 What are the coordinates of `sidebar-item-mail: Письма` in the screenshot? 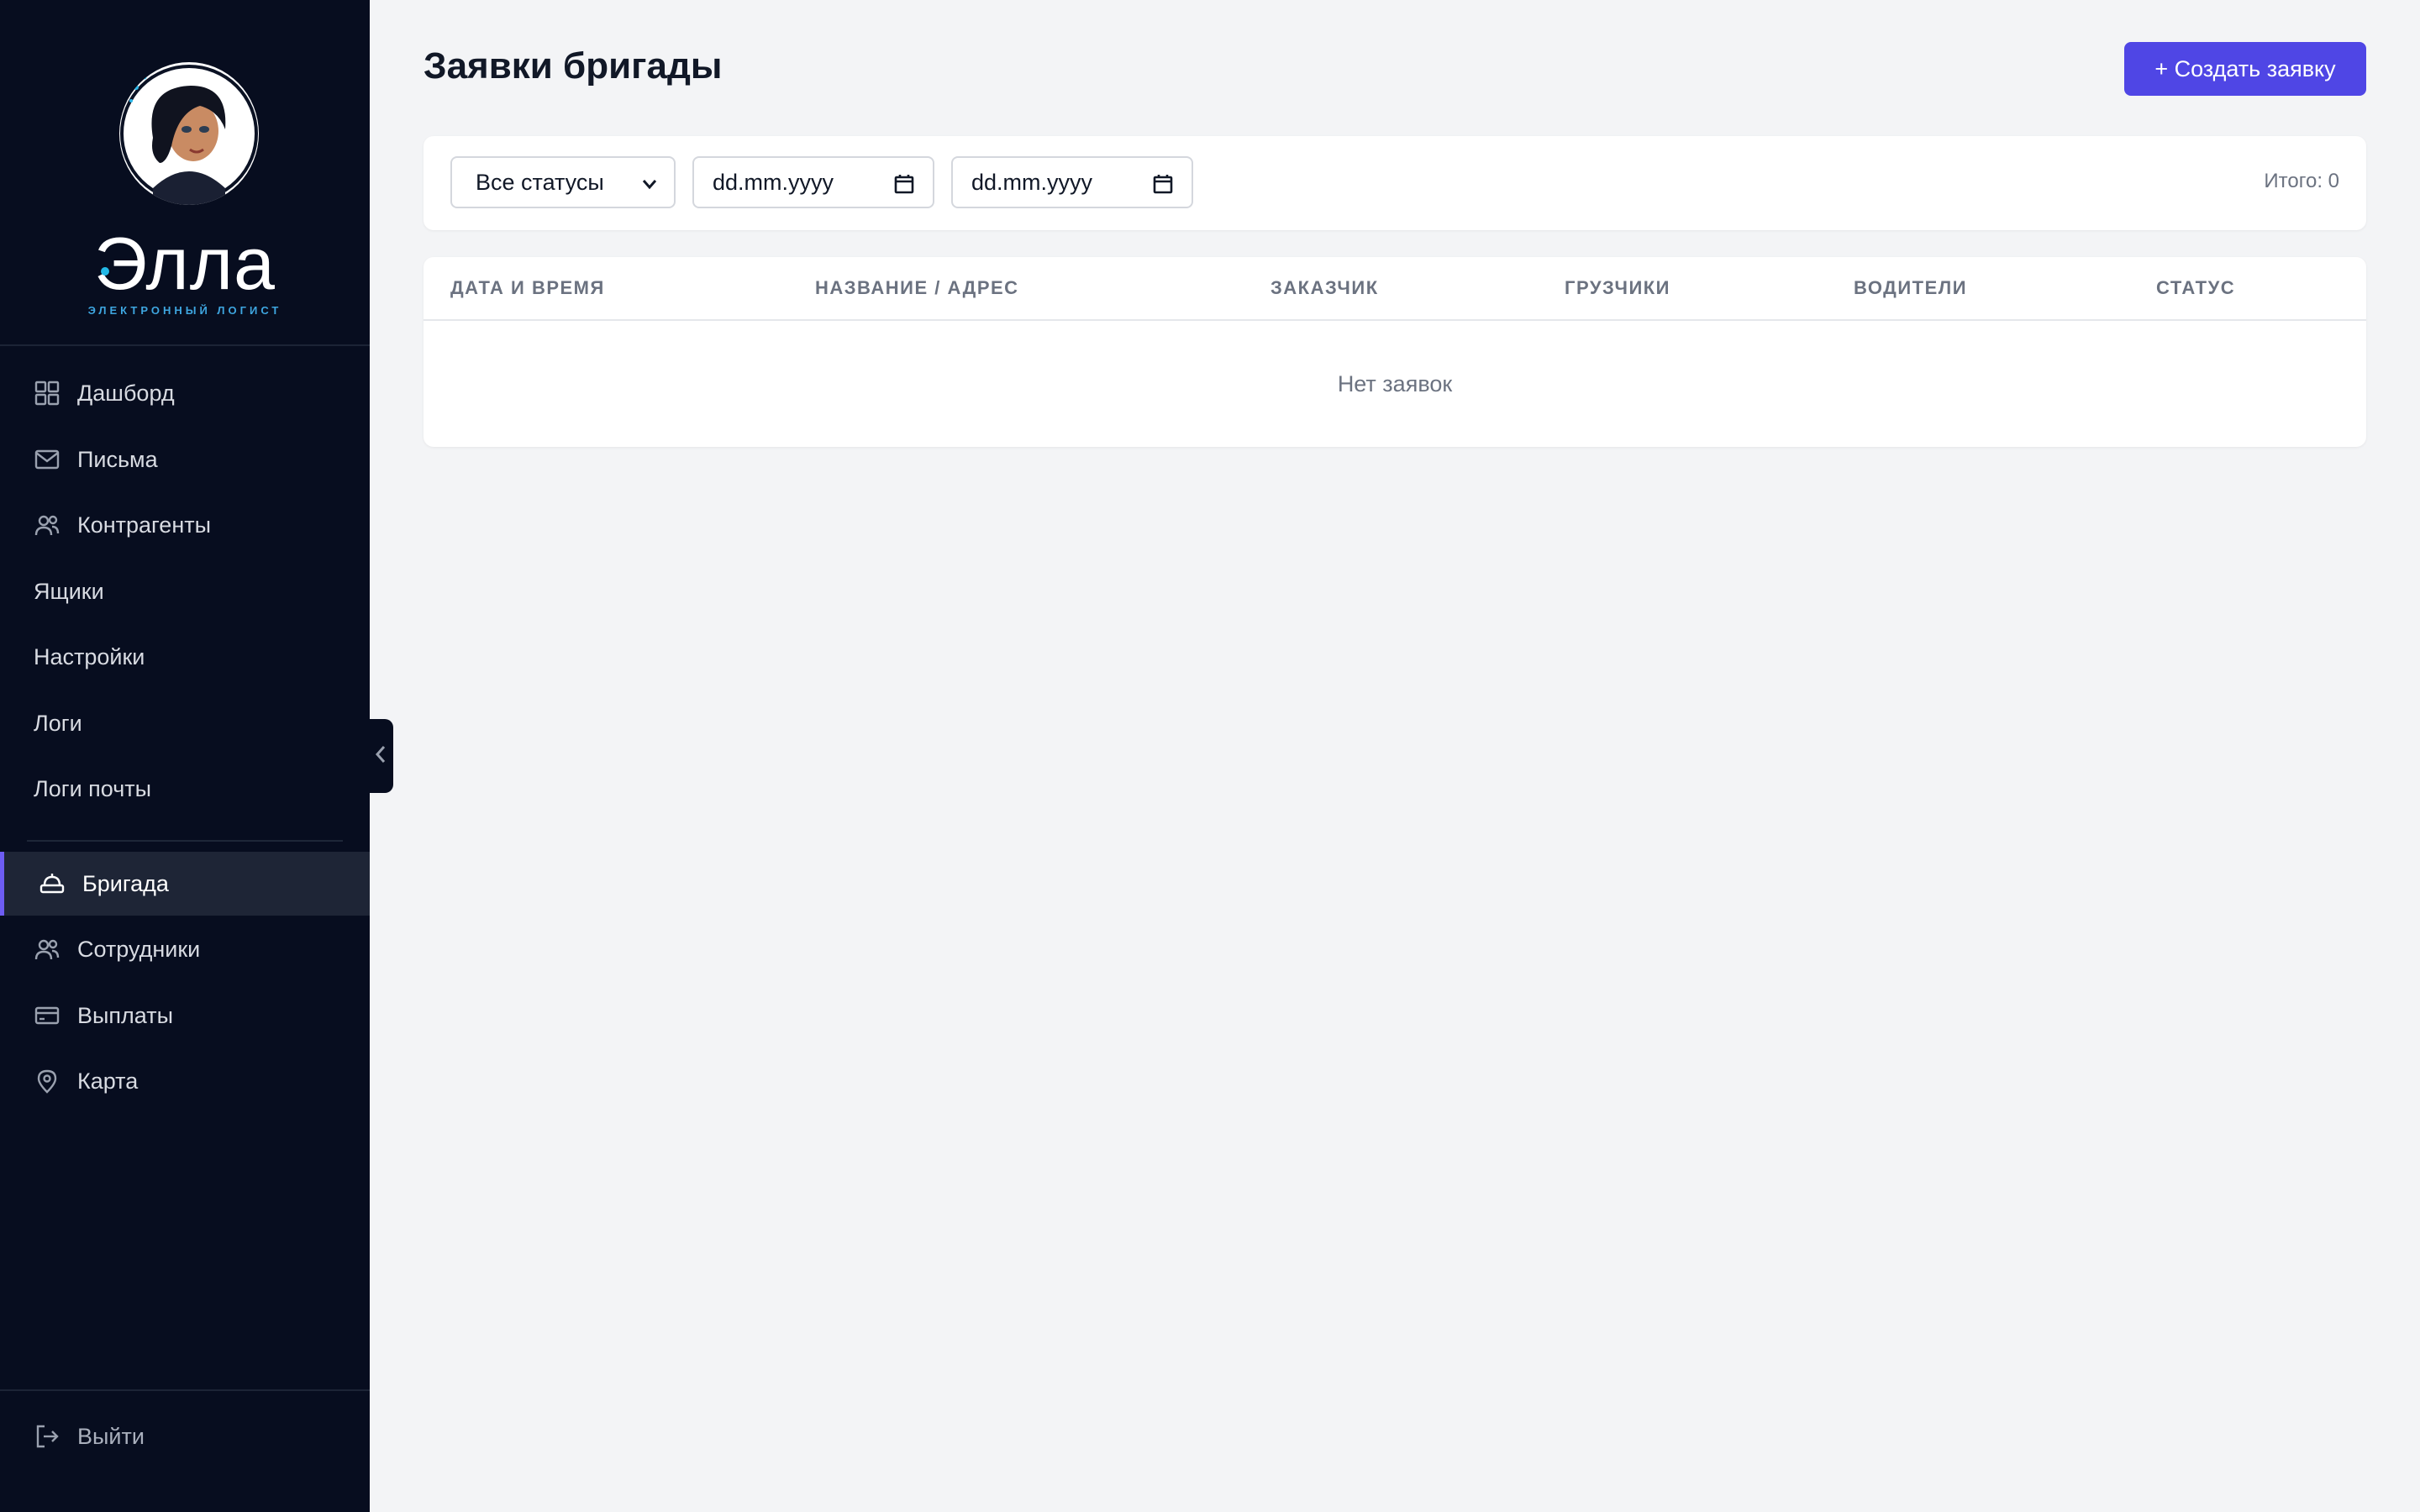 It's located at (185, 459).